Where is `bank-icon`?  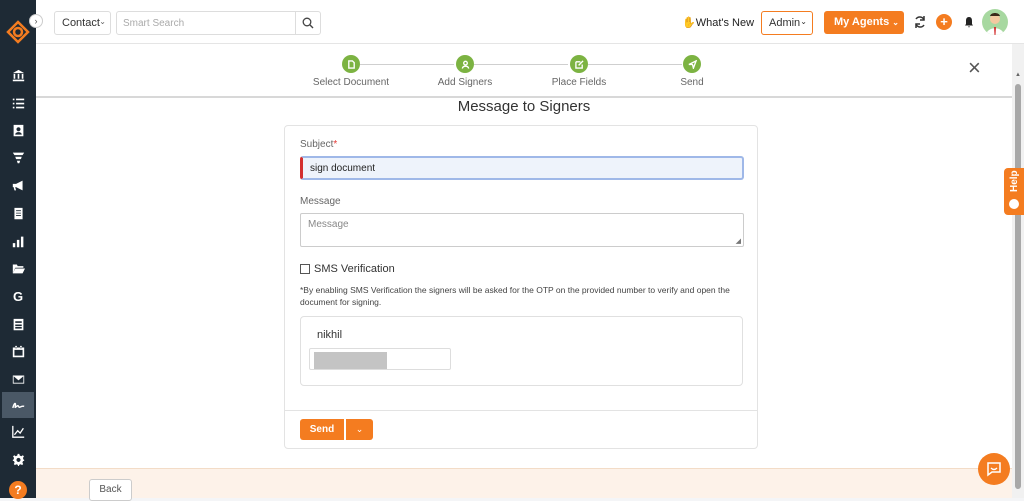 bank-icon is located at coordinates (18, 75).